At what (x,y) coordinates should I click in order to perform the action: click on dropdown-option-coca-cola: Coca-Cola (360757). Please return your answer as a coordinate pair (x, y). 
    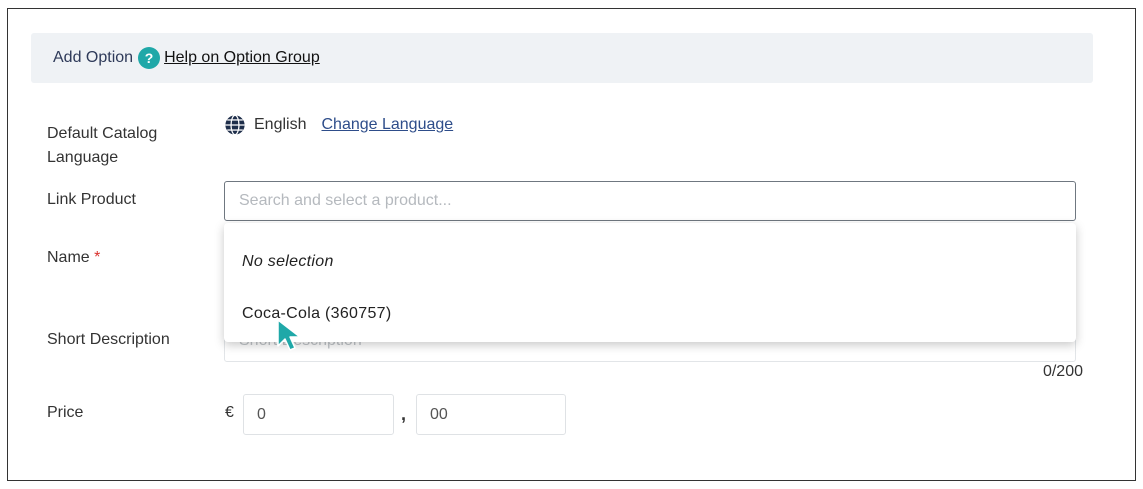
    Looking at the image, I should click on (316, 314).